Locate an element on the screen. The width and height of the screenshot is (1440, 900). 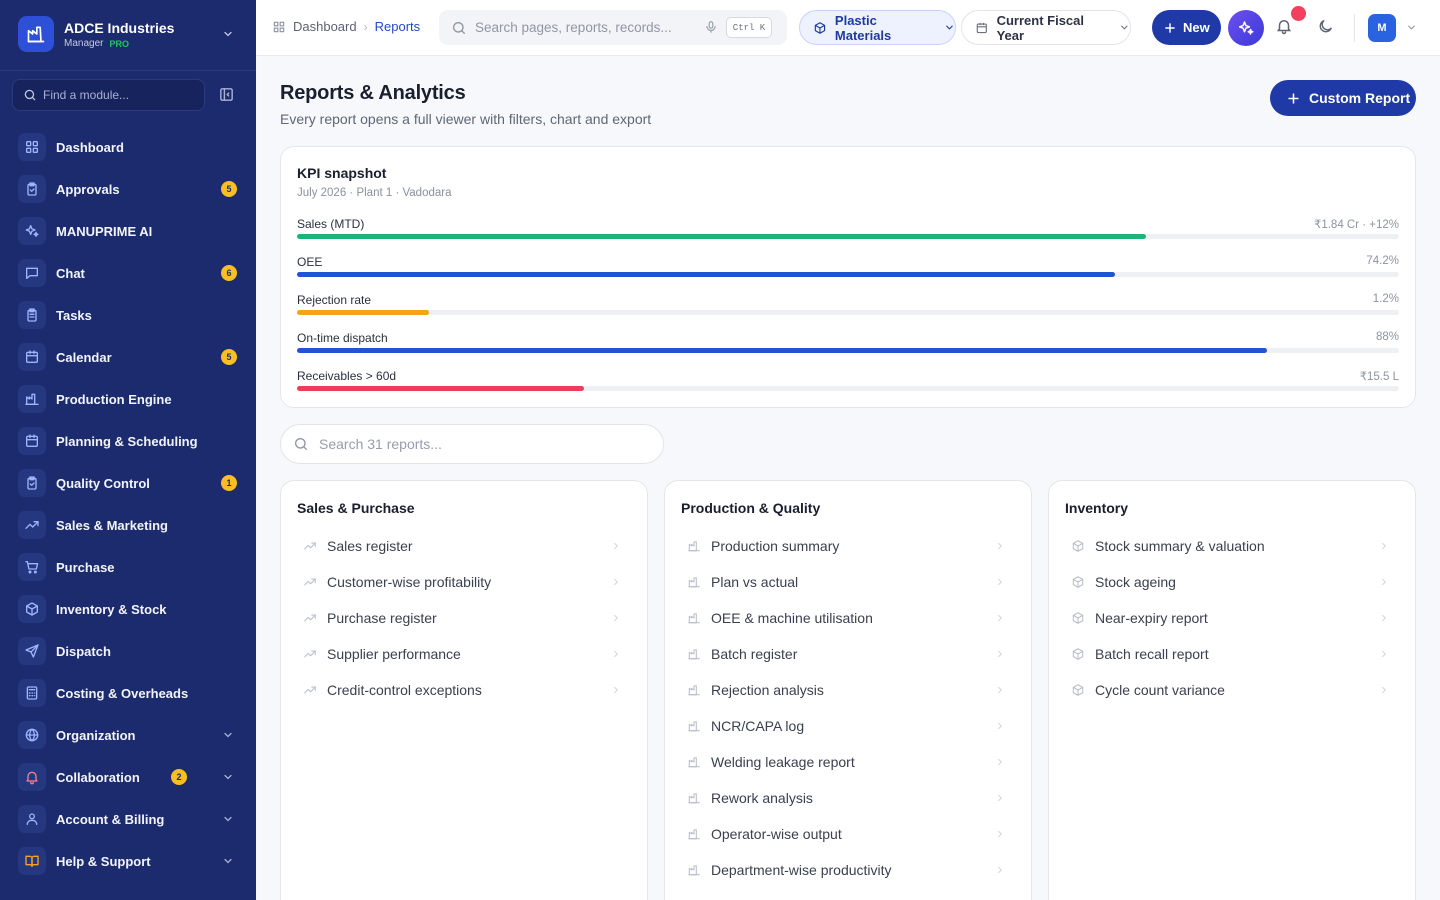
report-search is located at coordinates (472, 444).